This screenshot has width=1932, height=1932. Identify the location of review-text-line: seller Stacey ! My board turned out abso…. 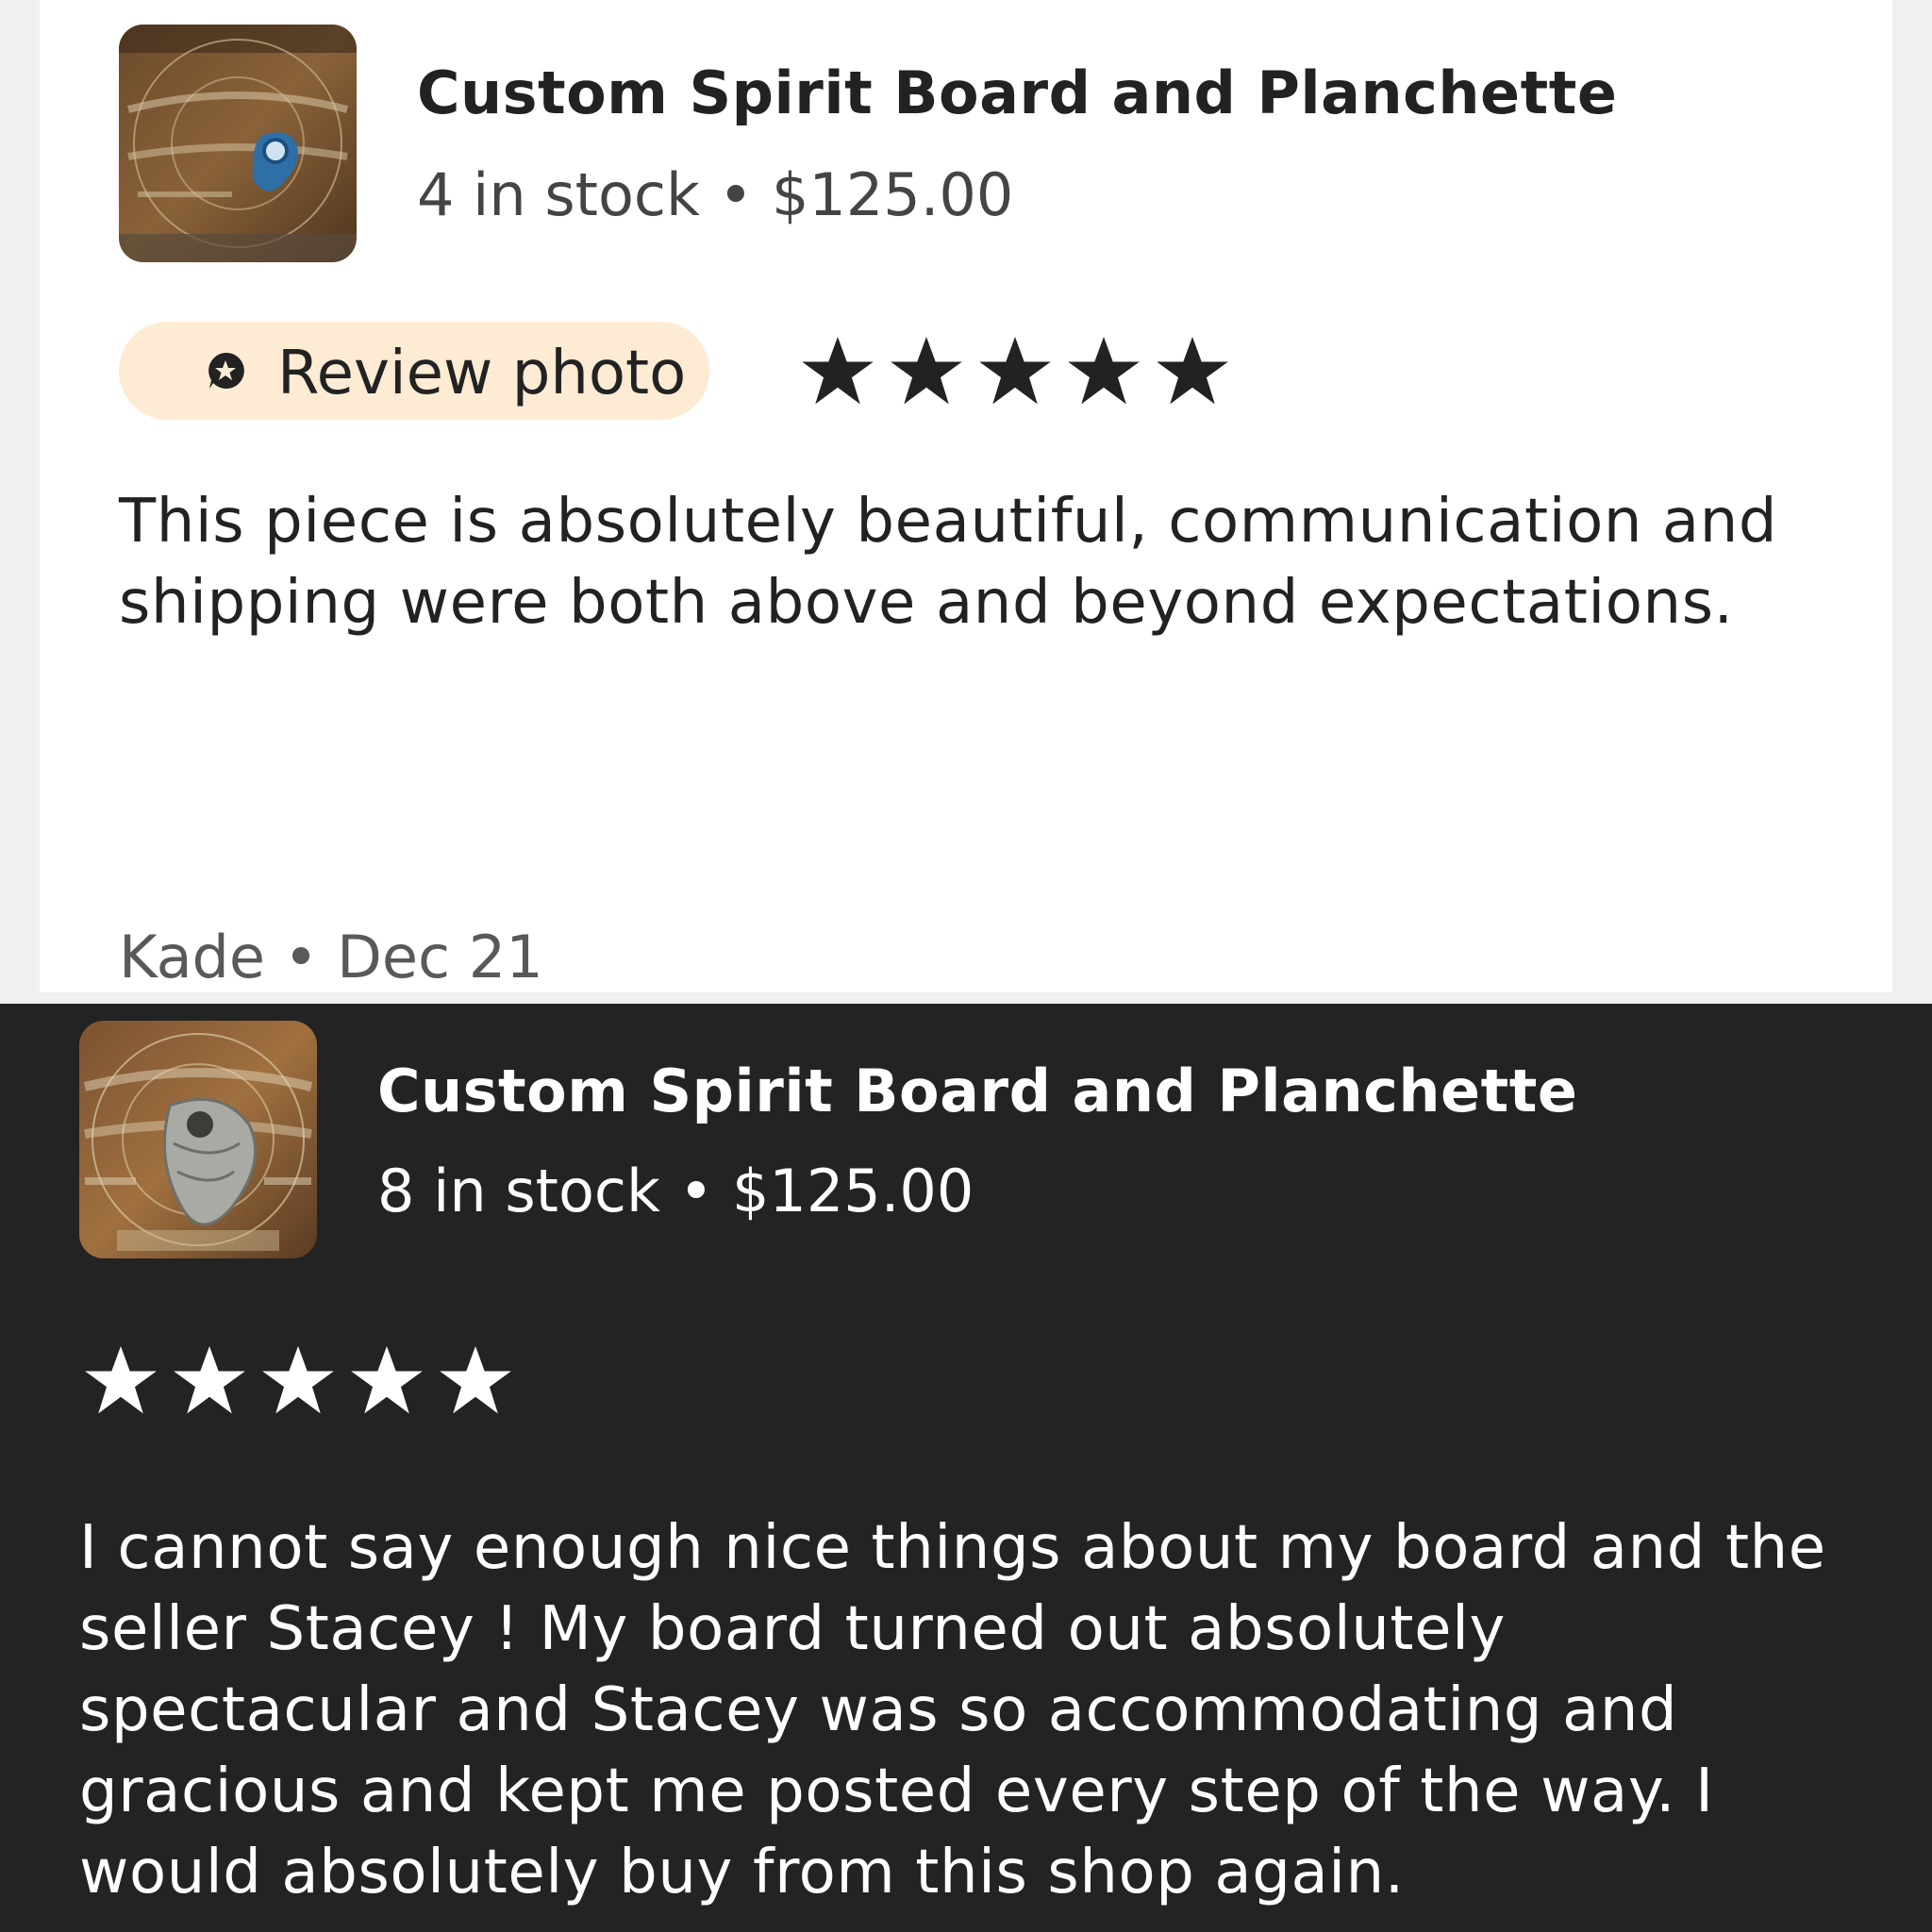
(792, 1629).